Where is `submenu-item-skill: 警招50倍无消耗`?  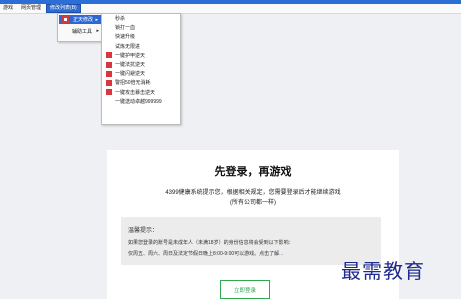
submenu-item-skill: 警招50倍无消耗 is located at coordinates (141, 82).